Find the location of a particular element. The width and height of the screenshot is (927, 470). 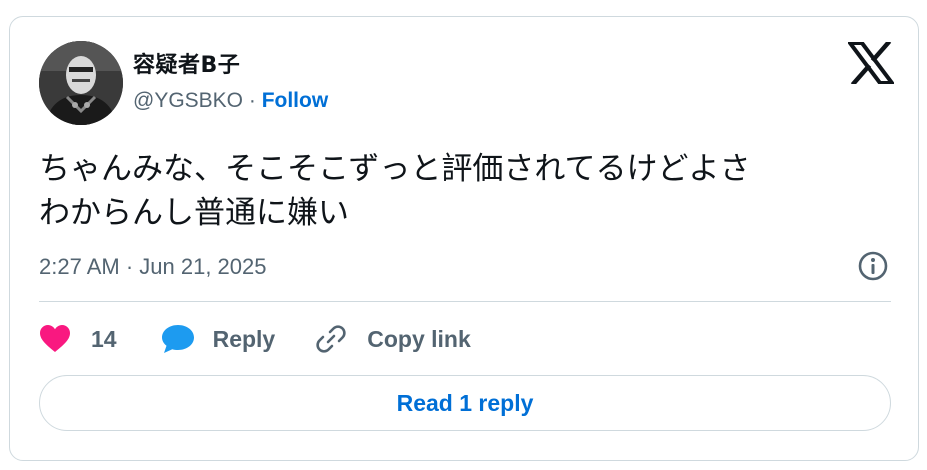

tweet-text-line-1: ちゃんみな、そこそこずっと評価されてるけどよさ is located at coordinates (395, 169).